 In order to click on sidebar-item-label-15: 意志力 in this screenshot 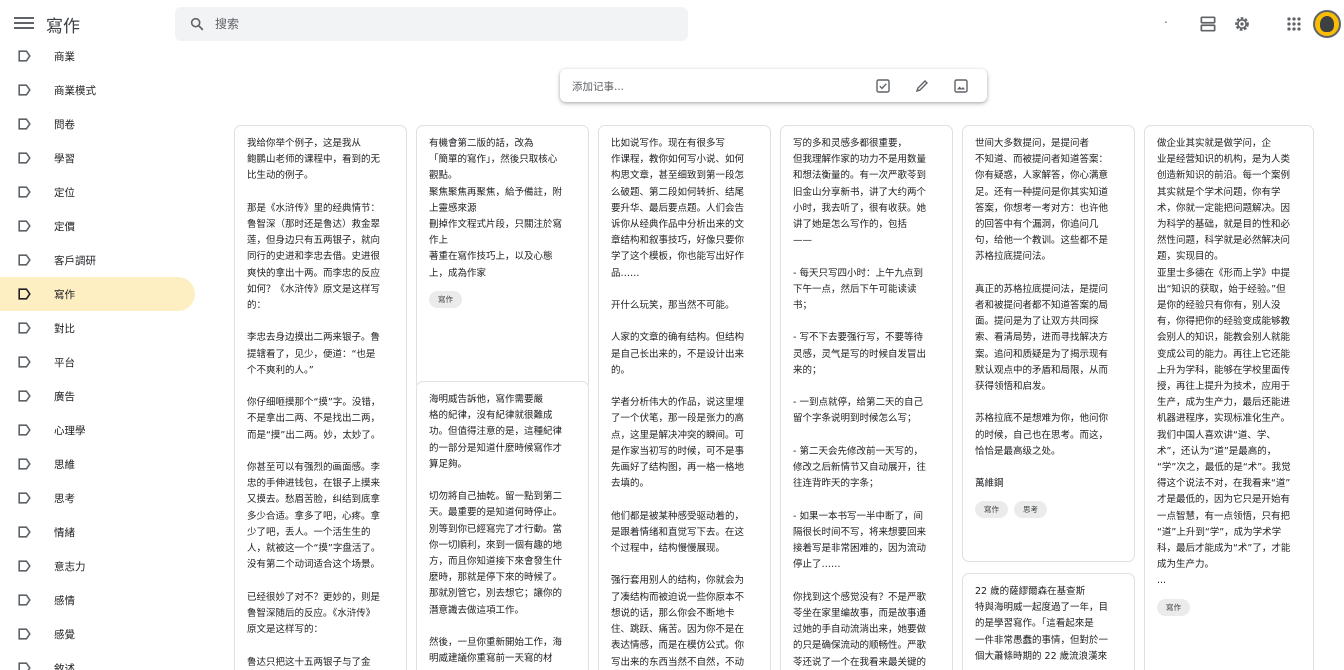, I will do `click(97, 566)`.